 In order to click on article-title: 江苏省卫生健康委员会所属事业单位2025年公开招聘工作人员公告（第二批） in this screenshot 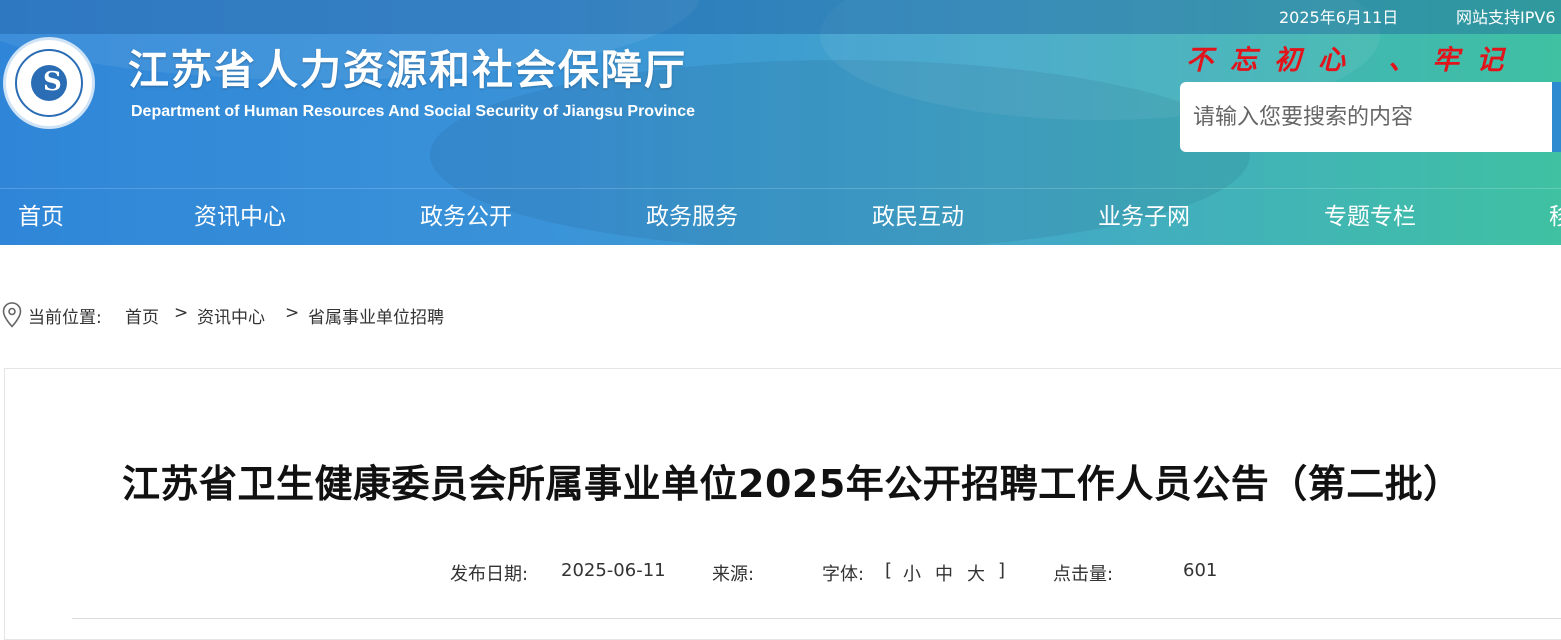, I will do `click(792, 484)`.